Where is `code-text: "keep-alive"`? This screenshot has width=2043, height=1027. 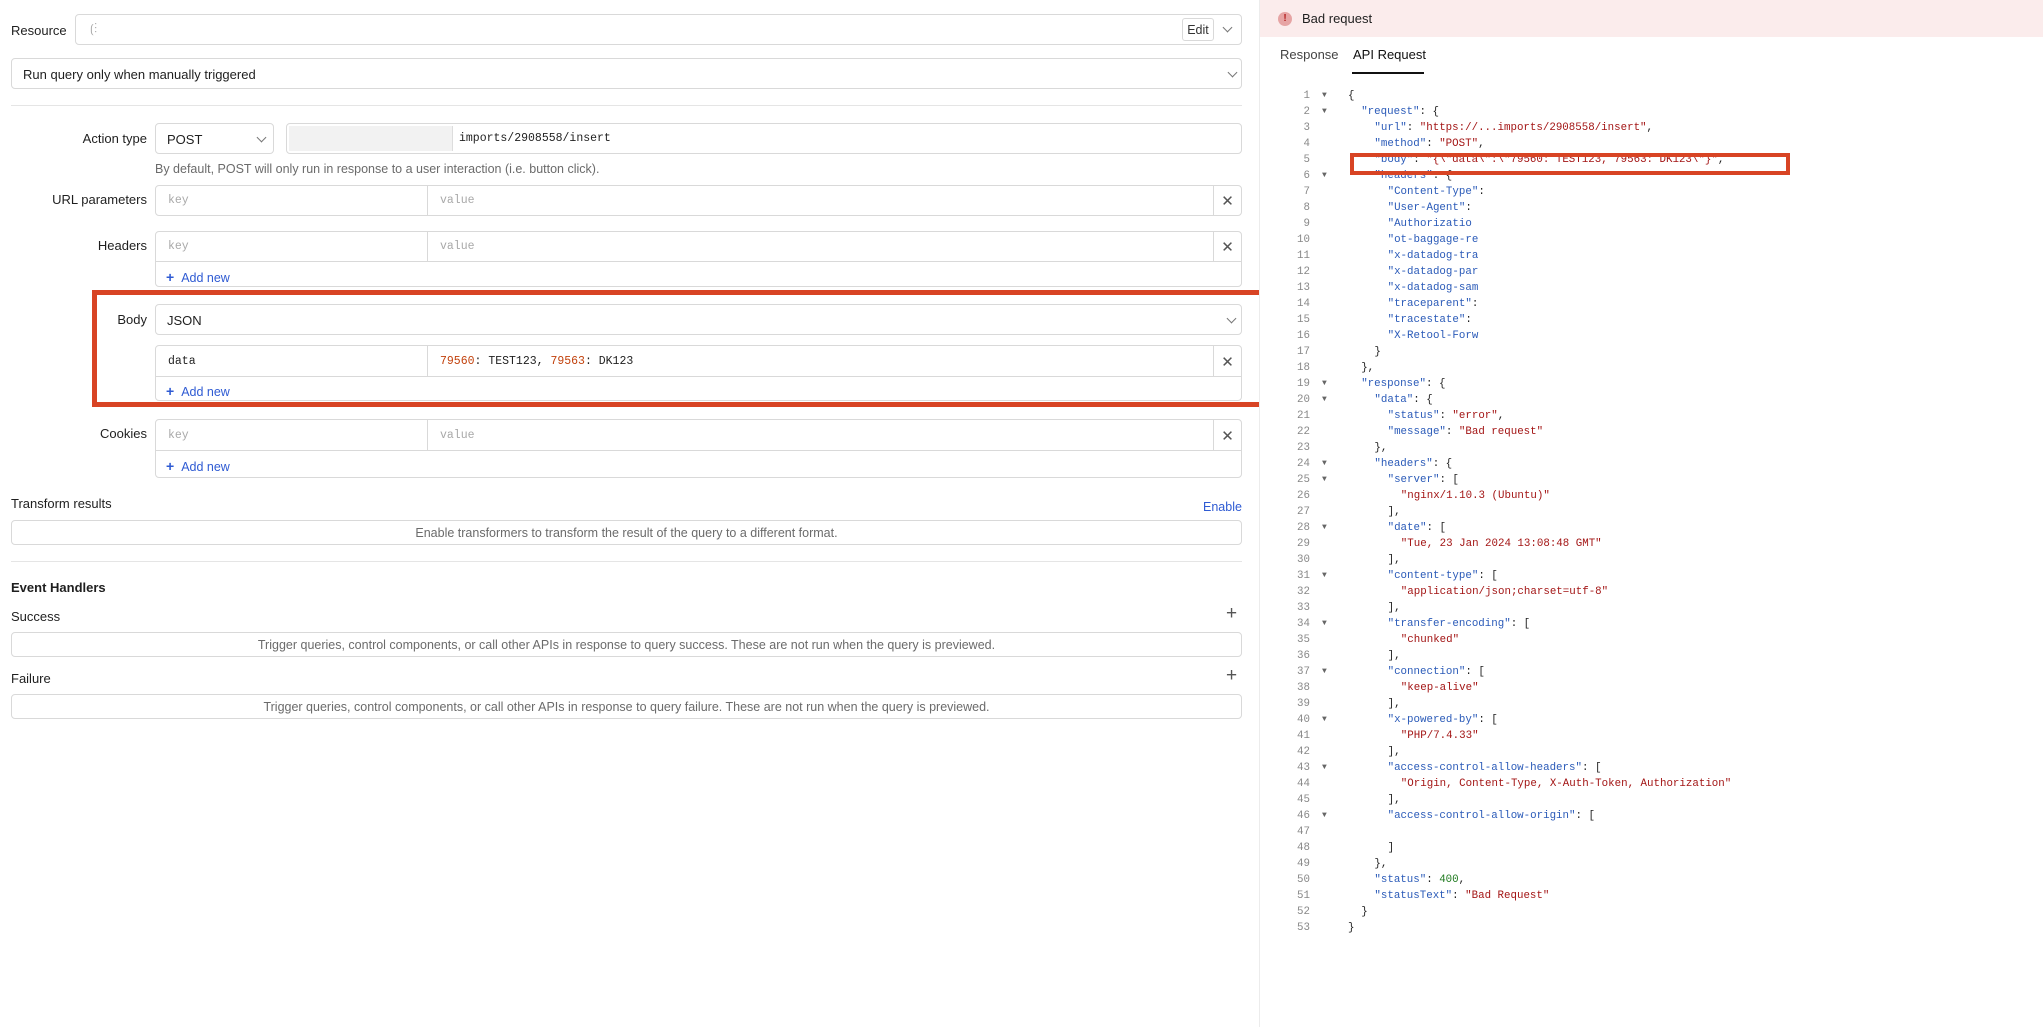 code-text: "keep-alive" is located at coordinates (1440, 688).